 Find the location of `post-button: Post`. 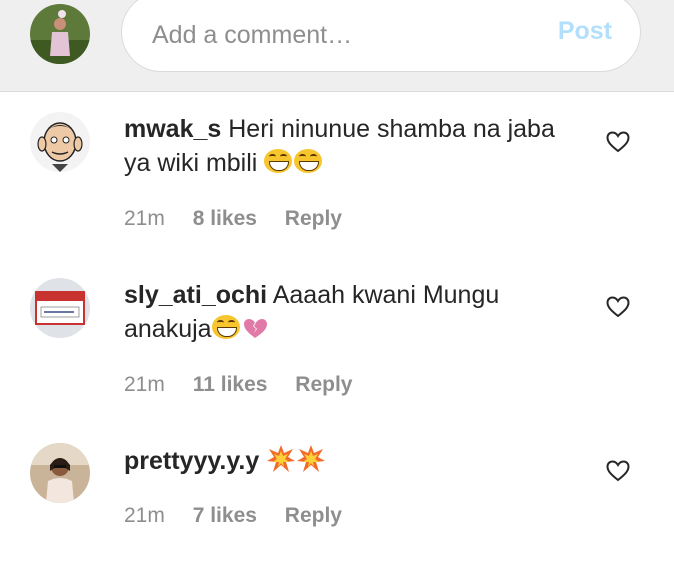

post-button: Post is located at coordinates (585, 31).